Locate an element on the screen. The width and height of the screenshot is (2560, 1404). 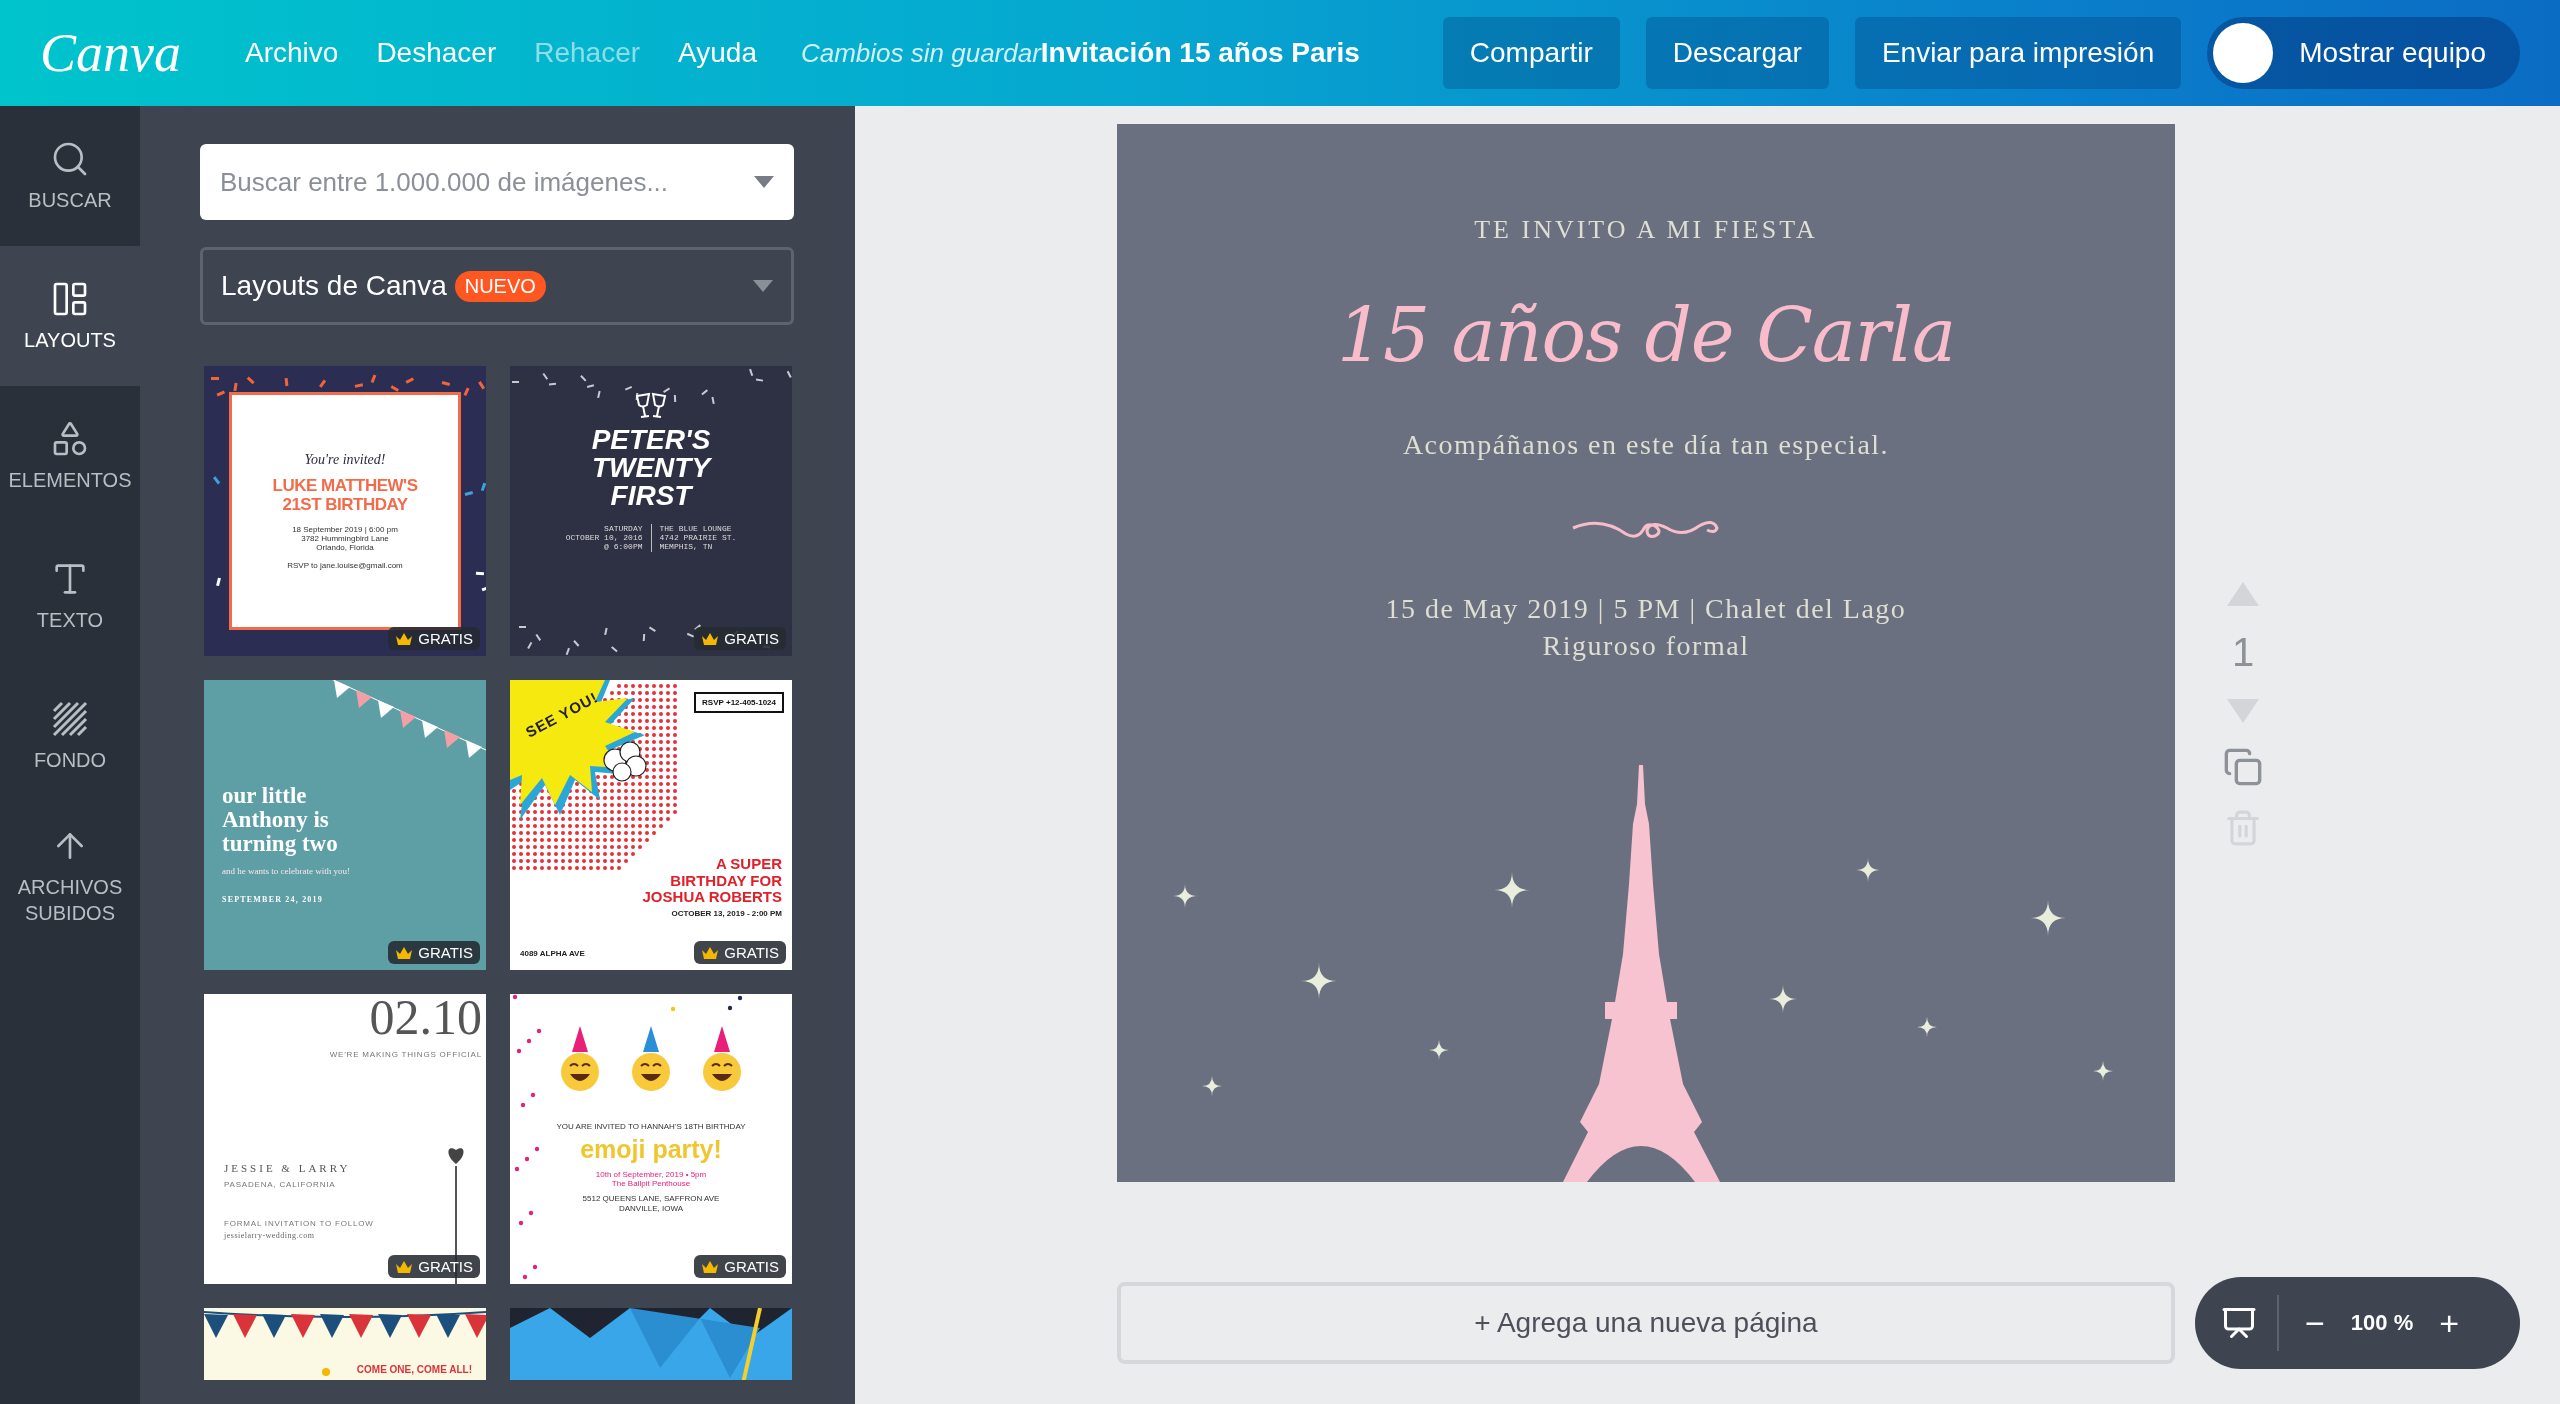
thumbnail-text: Anthony is is located at coordinates (275, 820).